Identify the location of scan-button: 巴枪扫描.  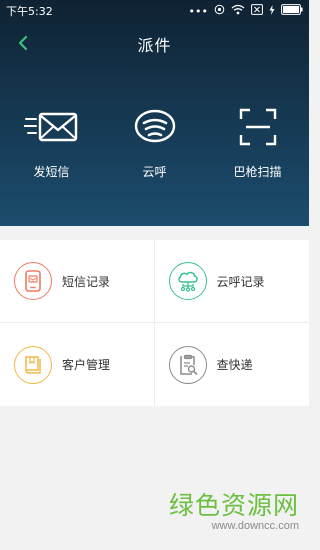
(258, 142).